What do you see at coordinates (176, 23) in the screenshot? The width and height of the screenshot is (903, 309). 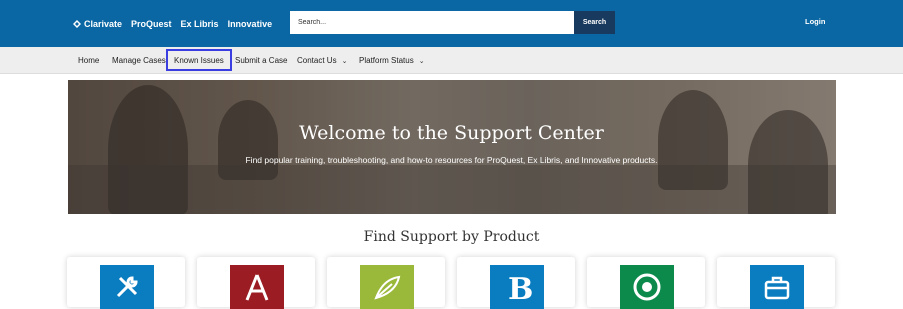 I see `brand-bar: Clarivate ProQuest Ex Libris Innovative` at bounding box center [176, 23].